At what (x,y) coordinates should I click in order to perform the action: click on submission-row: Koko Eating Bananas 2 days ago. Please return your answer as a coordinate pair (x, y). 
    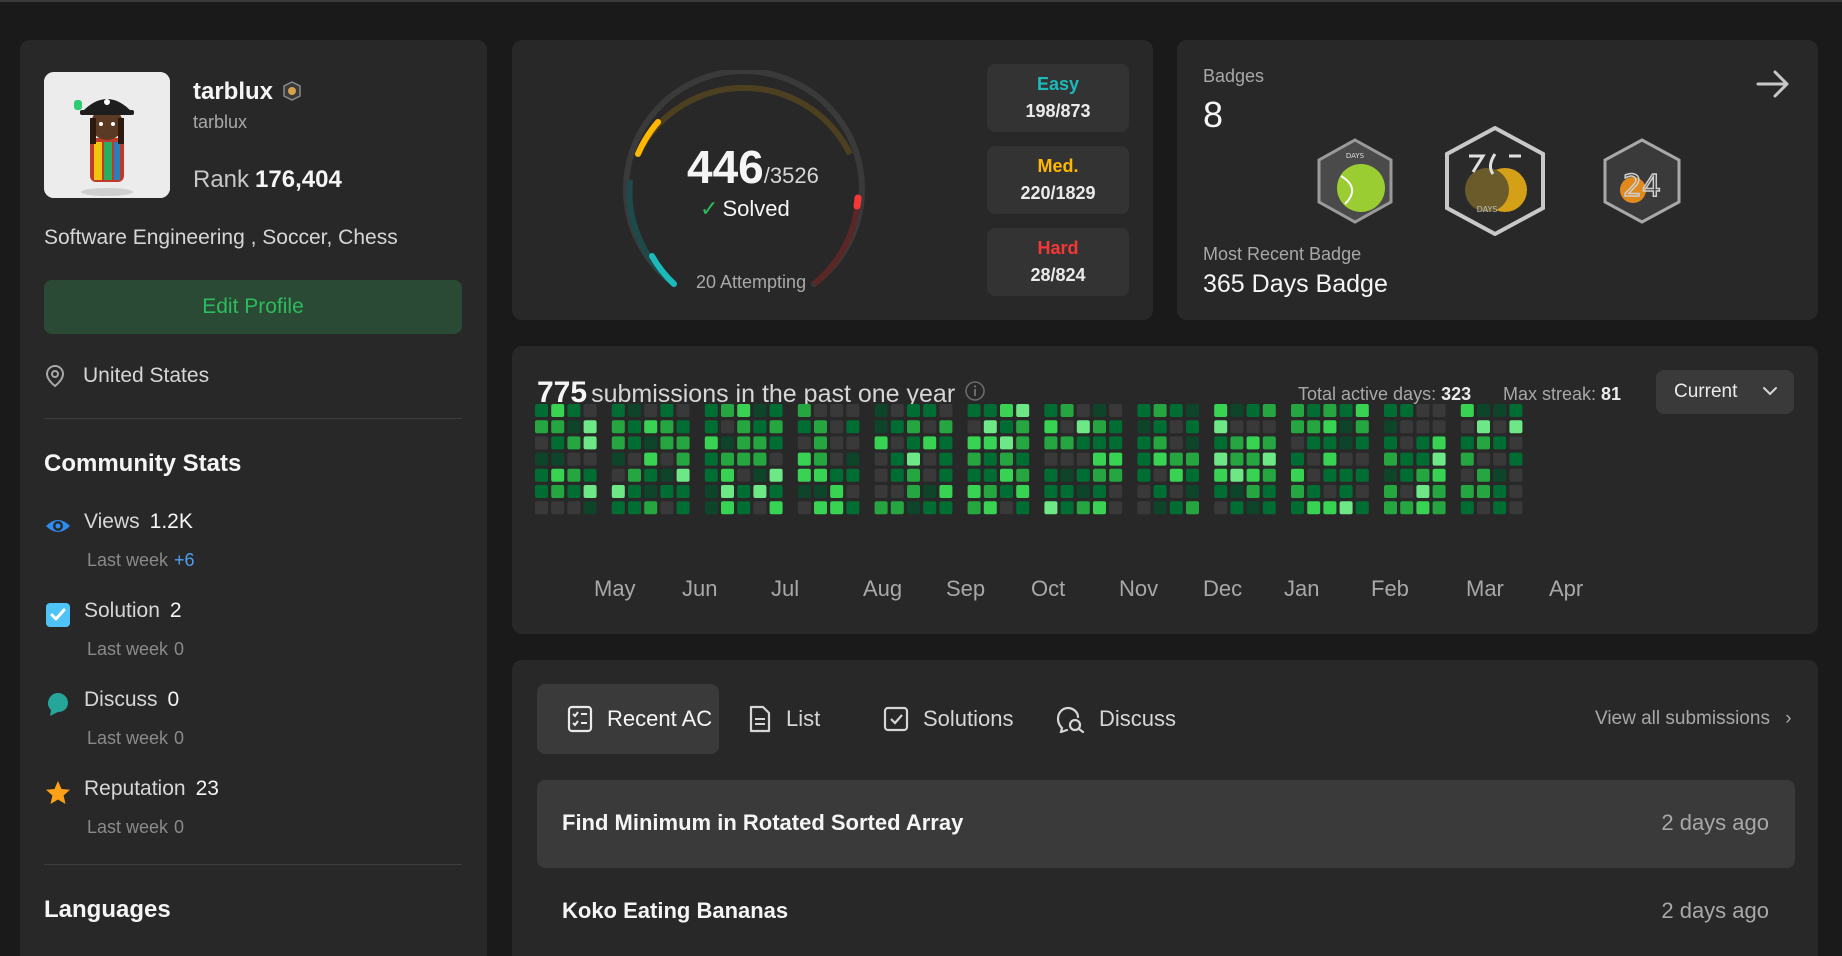
    Looking at the image, I should click on (1166, 912).